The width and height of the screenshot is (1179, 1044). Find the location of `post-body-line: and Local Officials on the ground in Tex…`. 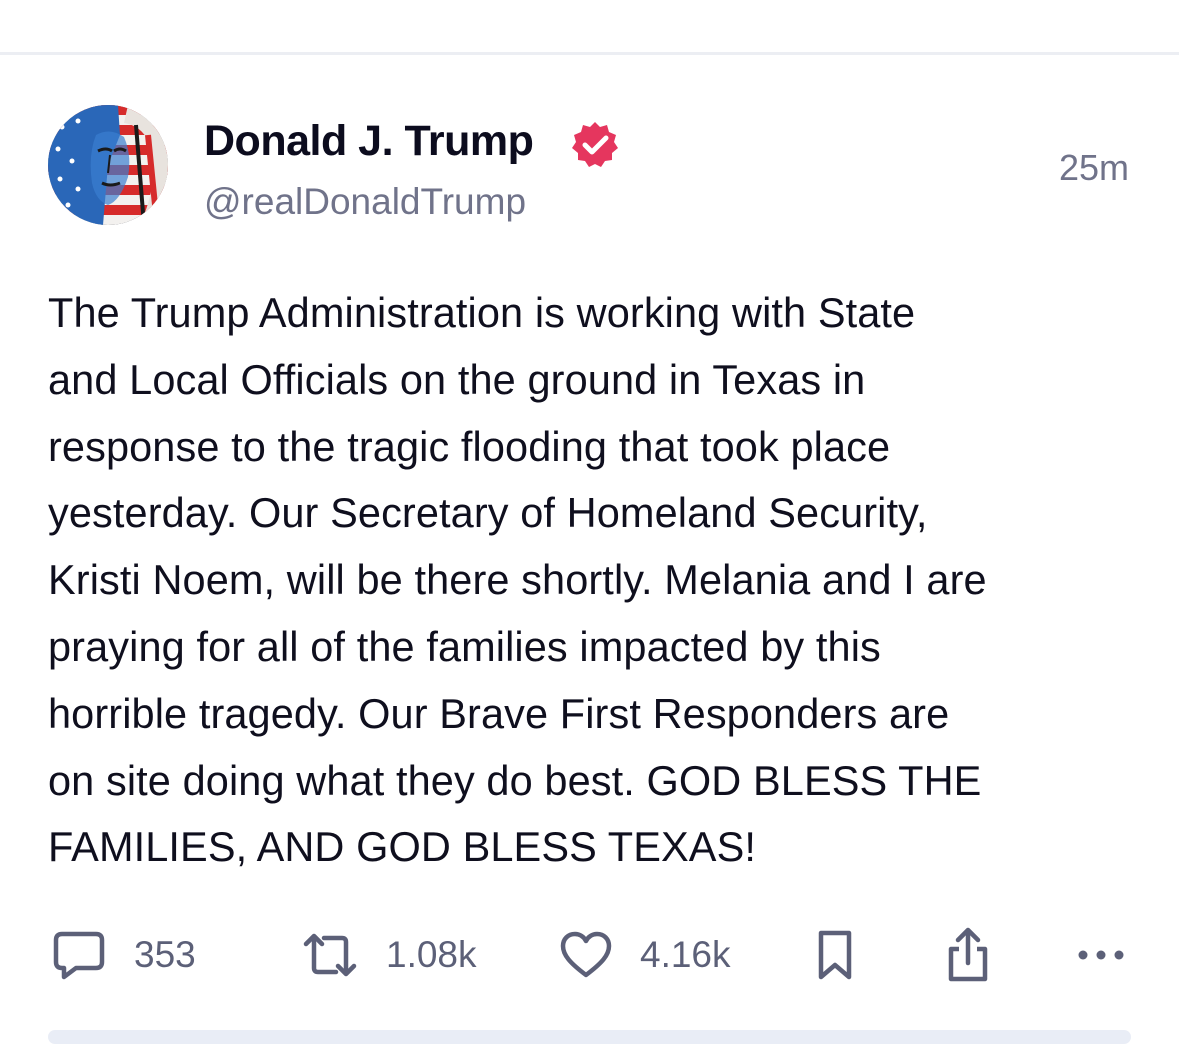

post-body-line: and Local Officials on the ground in Tex… is located at coordinates (457, 379).